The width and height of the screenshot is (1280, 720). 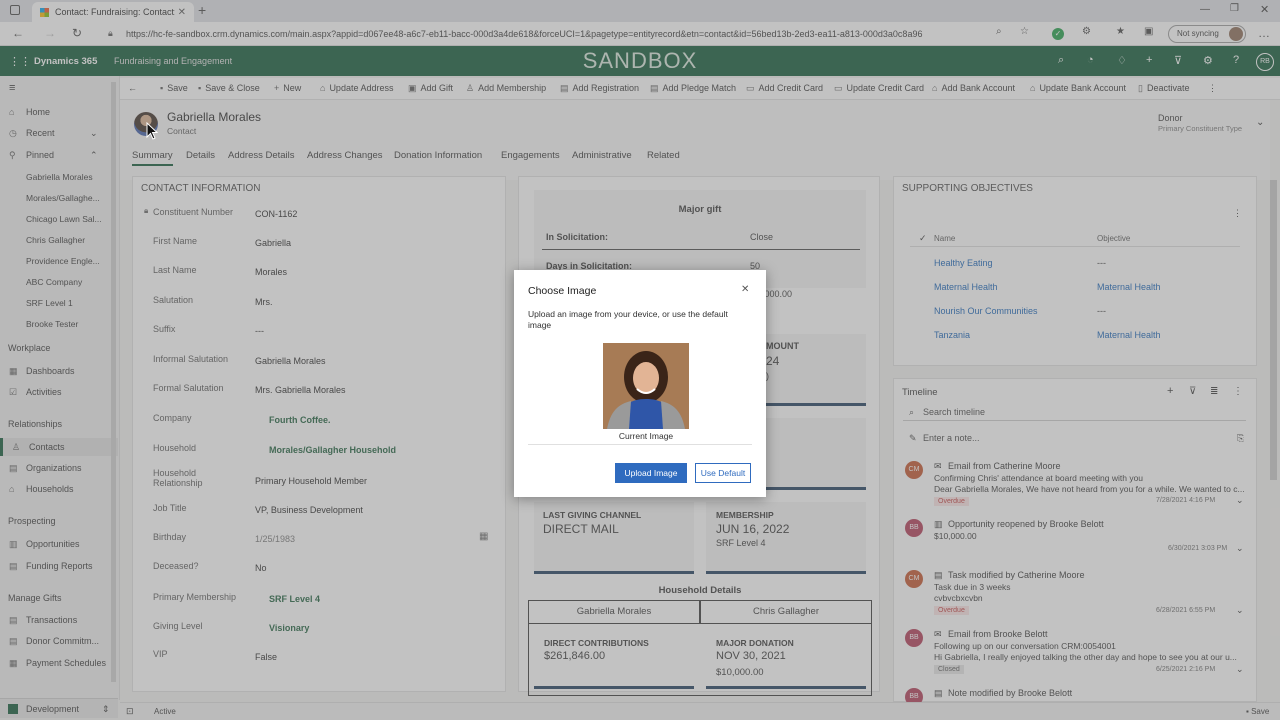 What do you see at coordinates (640, 444) in the screenshot?
I see `dialog-divider` at bounding box center [640, 444].